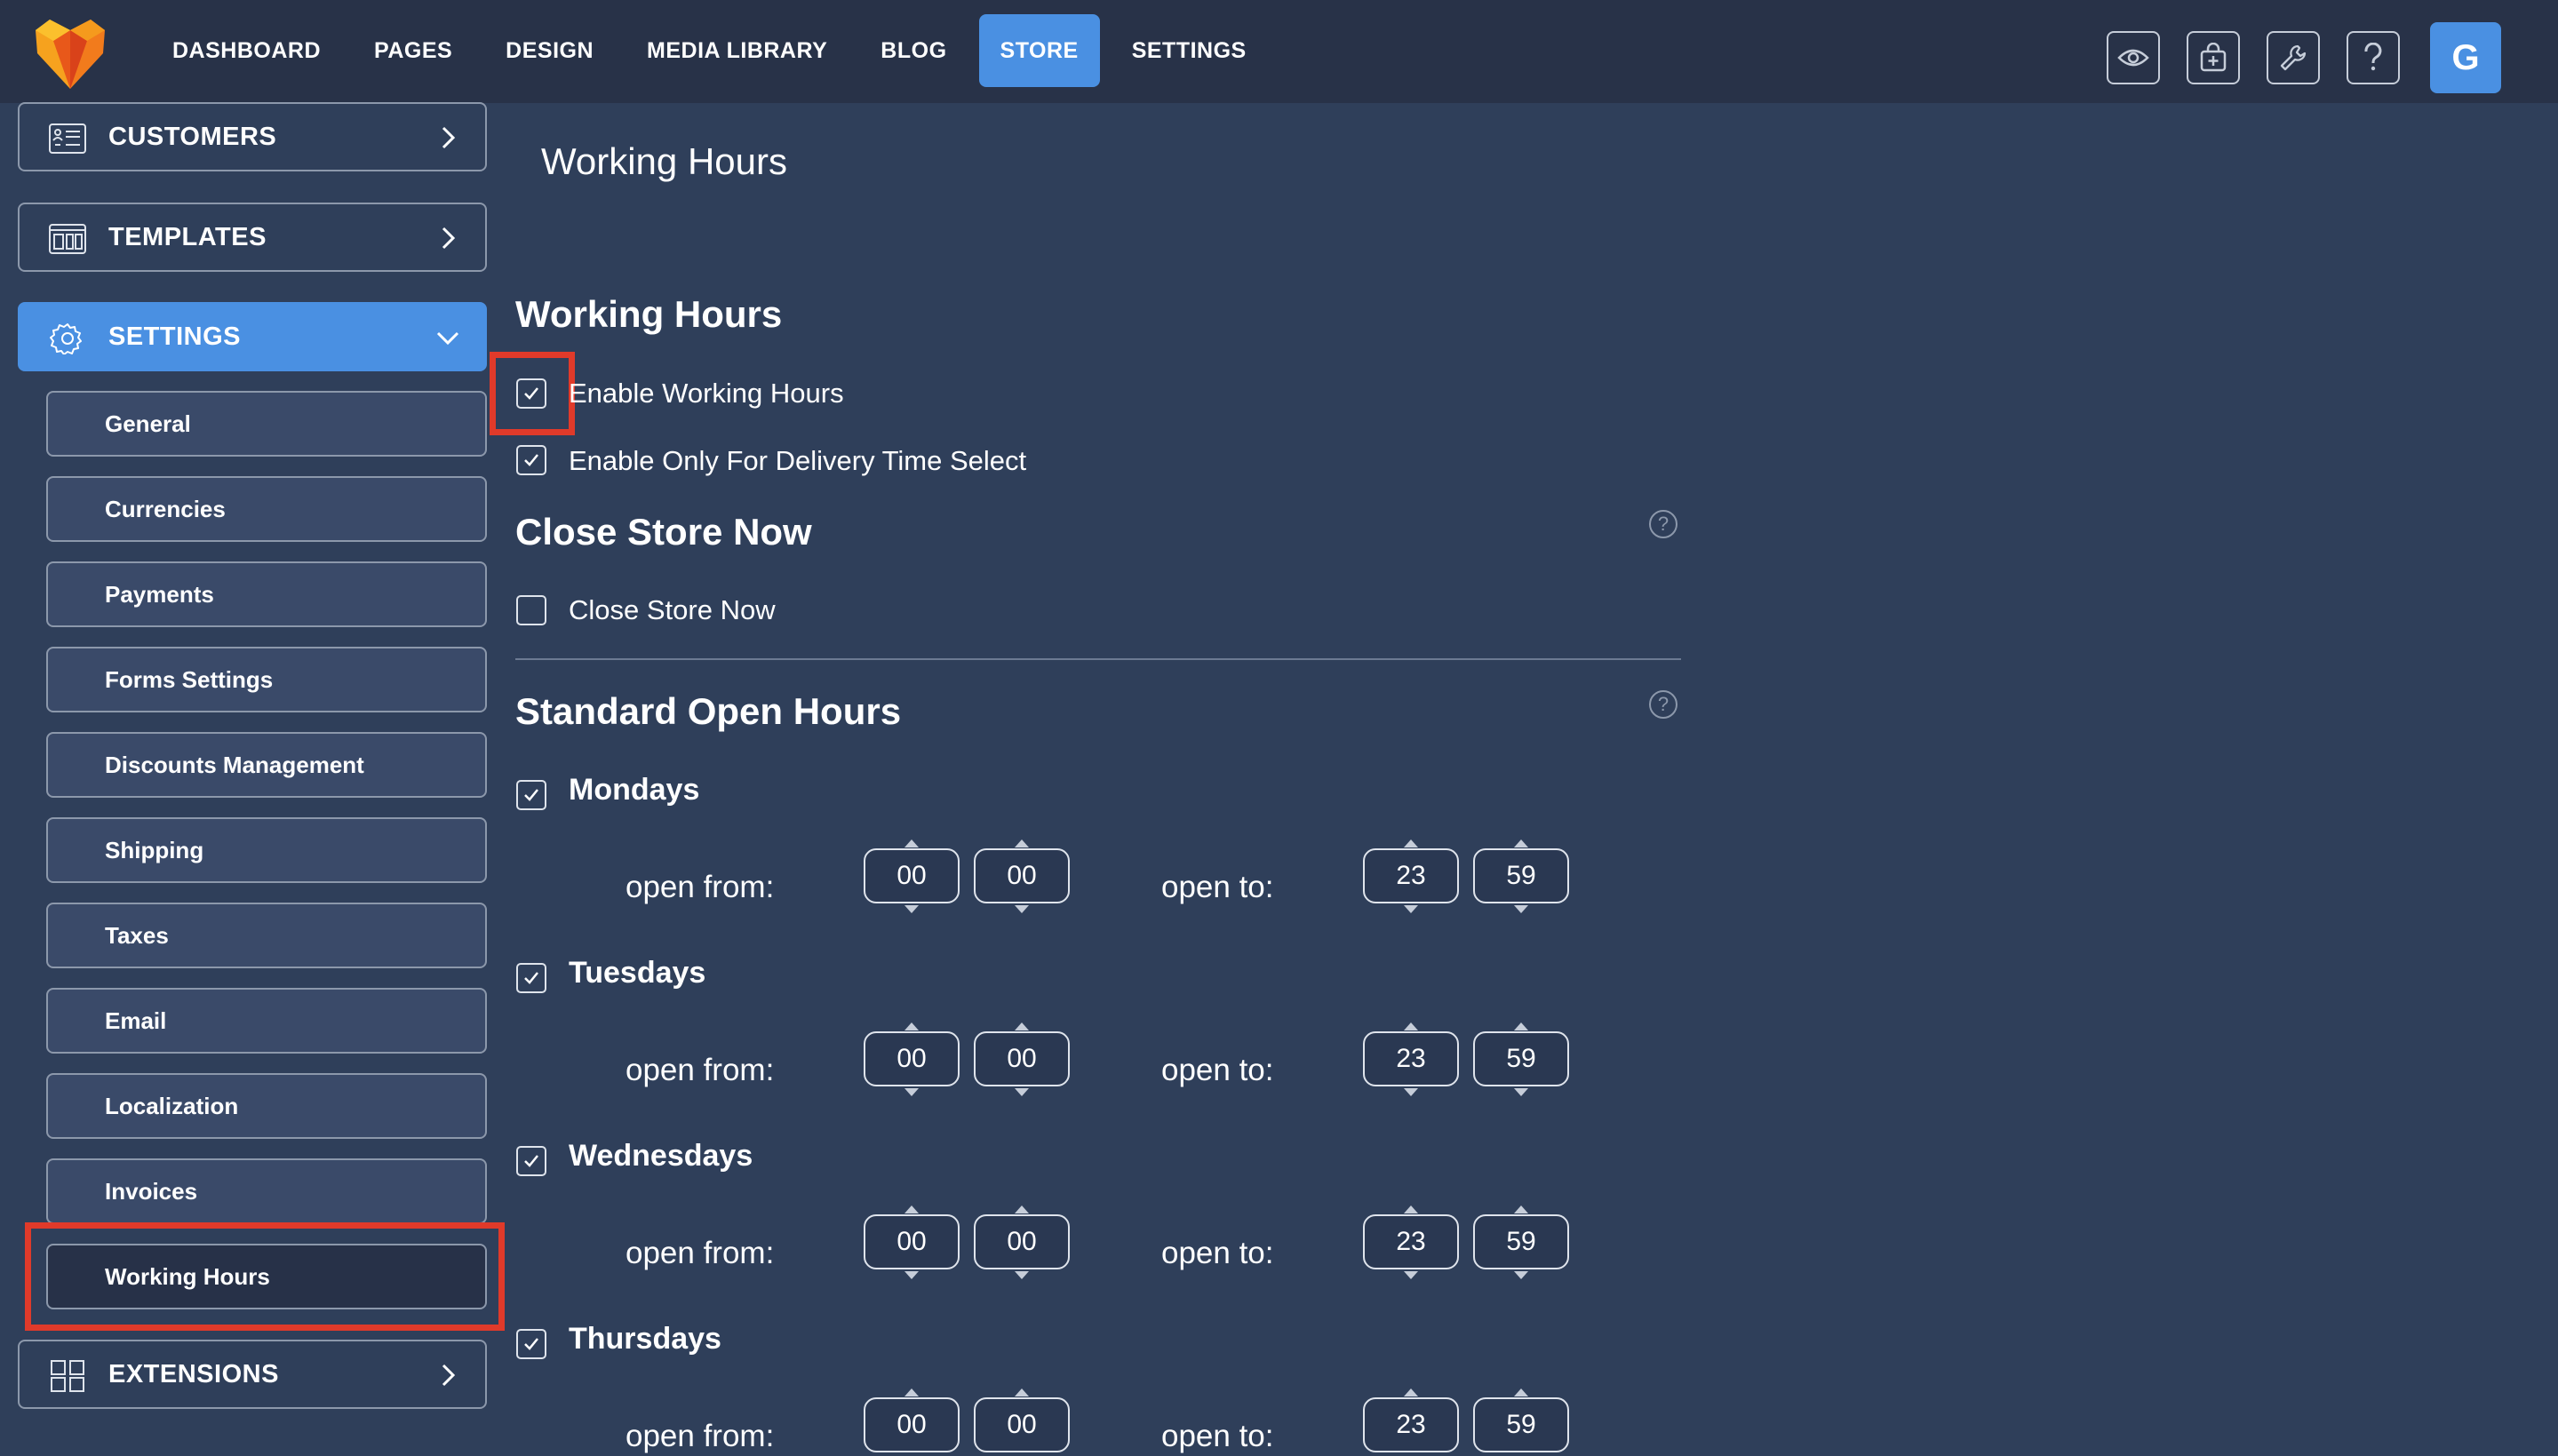  I want to click on sidebar-settings: SETTINGS, so click(252, 336).